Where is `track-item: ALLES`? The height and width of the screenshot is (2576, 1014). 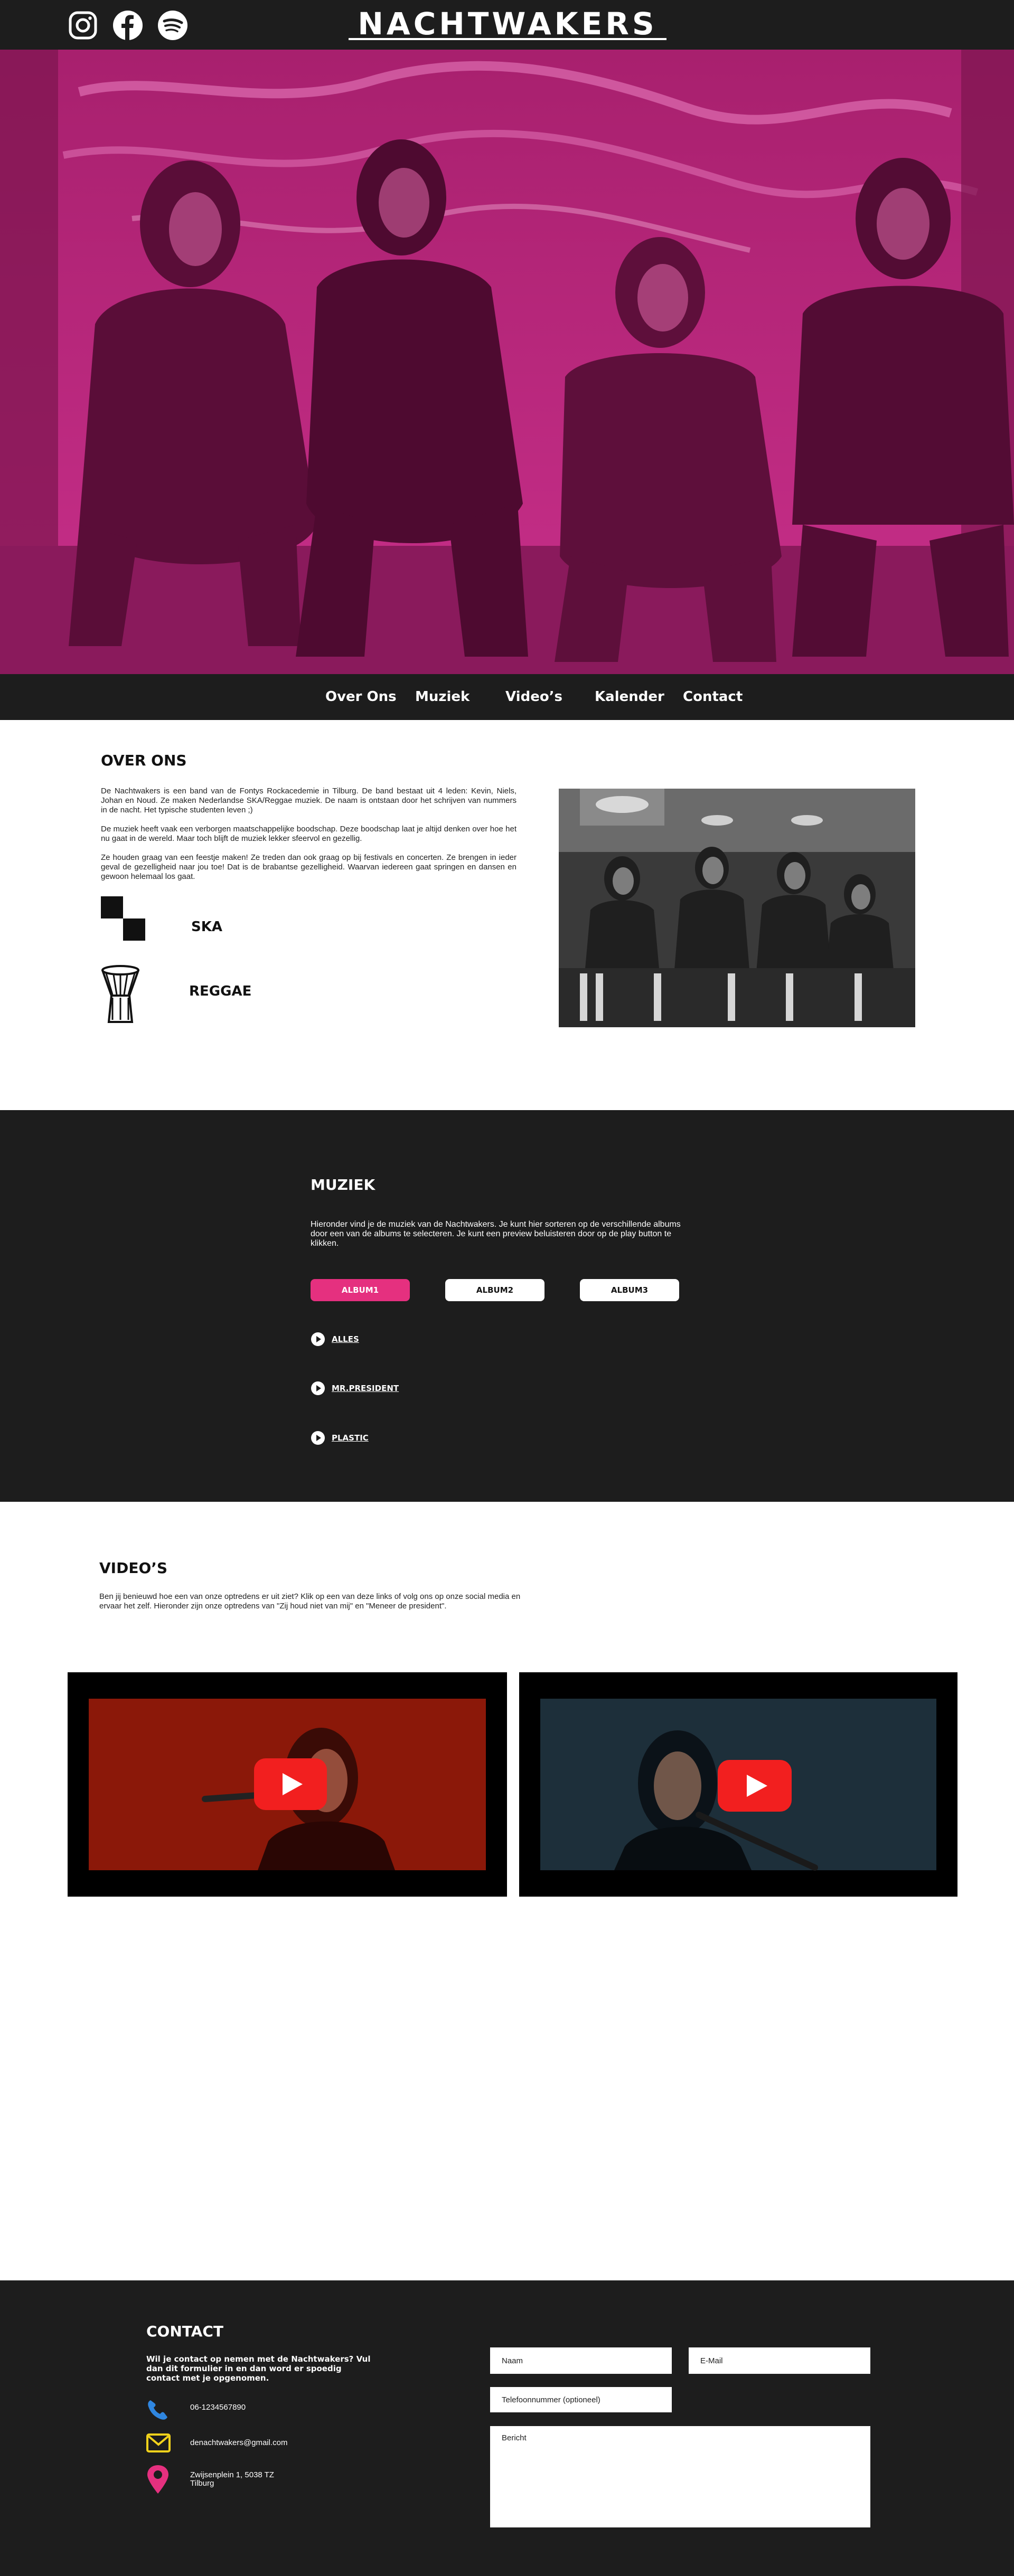
track-item: ALLES is located at coordinates (335, 1339).